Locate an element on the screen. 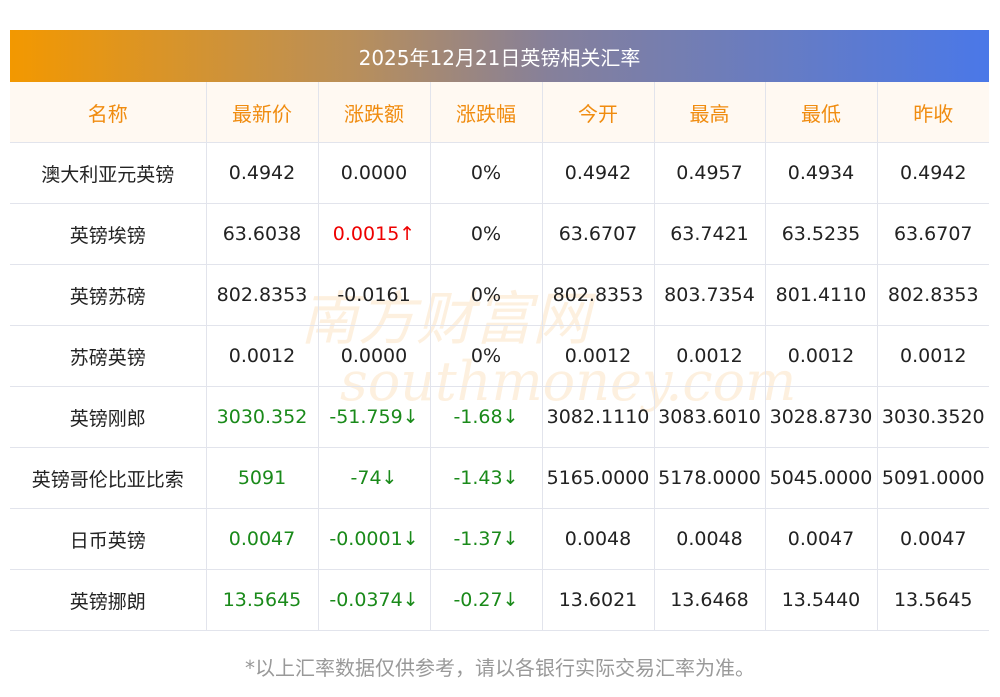  cell-high: 0.0012 is located at coordinates (709, 356).